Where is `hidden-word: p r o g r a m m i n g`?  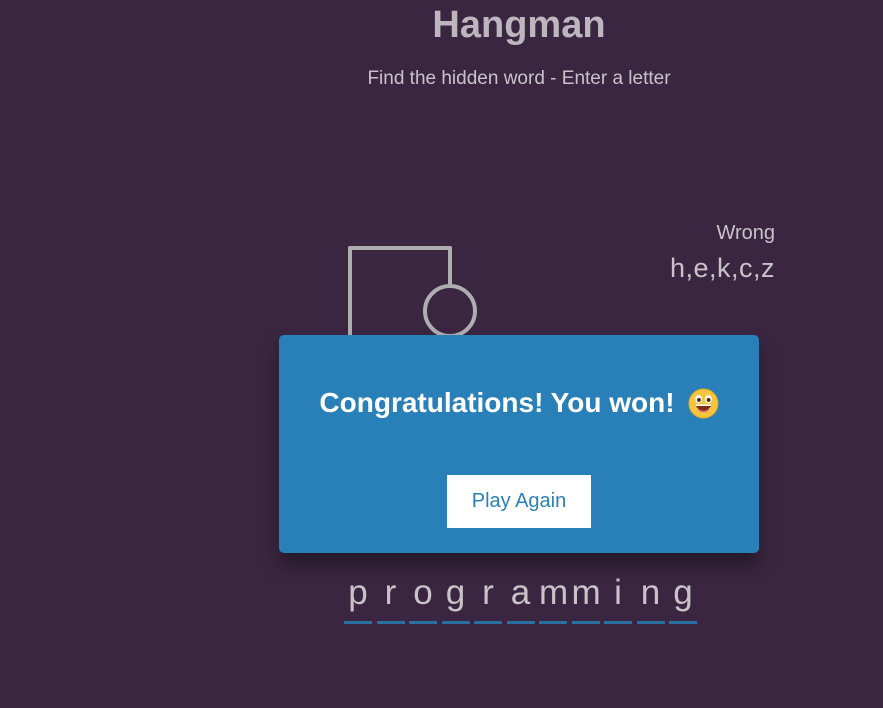
hidden-word: p r o g r a m m i n g is located at coordinates (523, 598).